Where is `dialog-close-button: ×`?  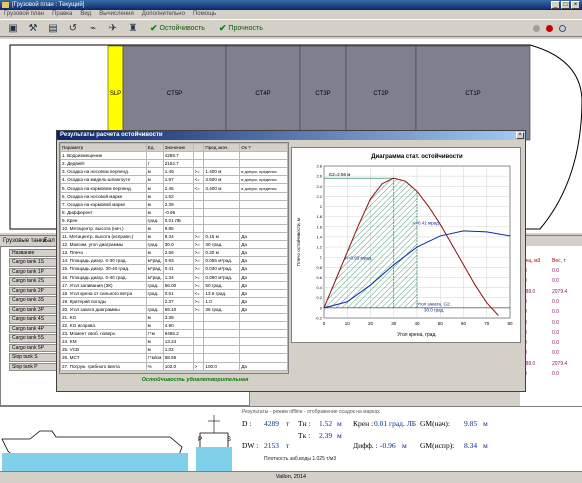
dialog-close-button: × is located at coordinates (520, 135).